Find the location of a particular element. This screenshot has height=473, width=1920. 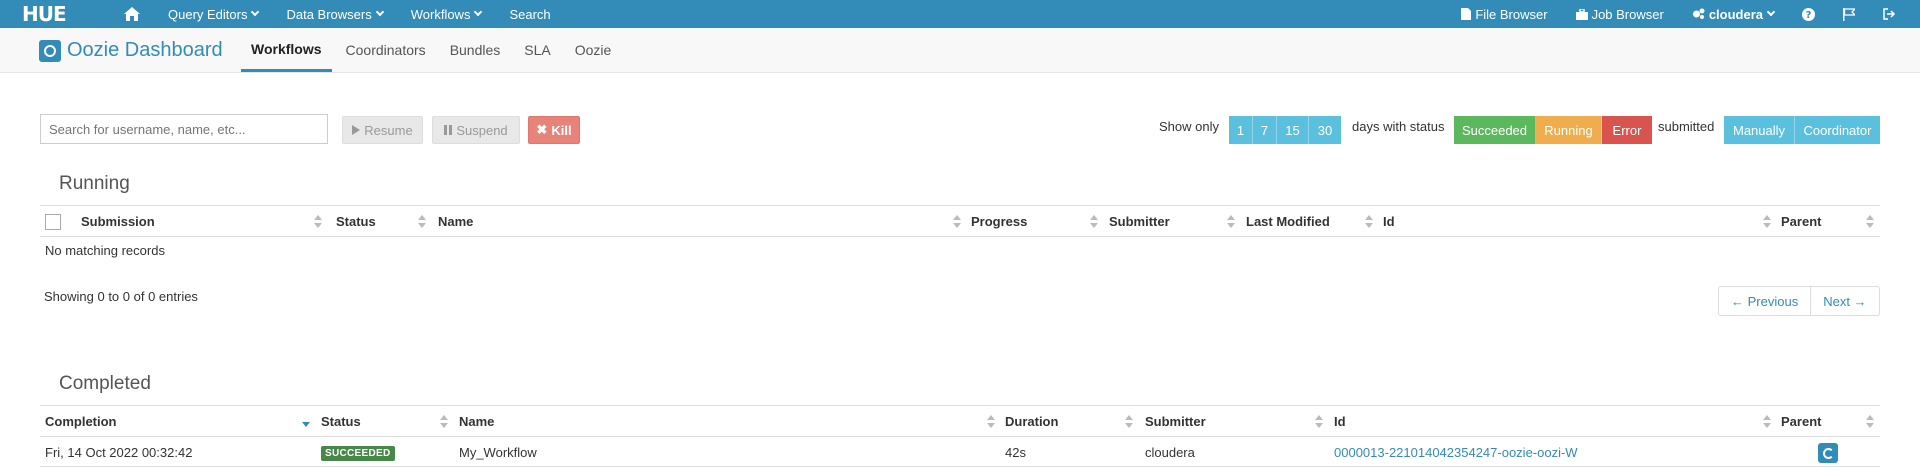

col-completion: Completion is located at coordinates (81, 421).